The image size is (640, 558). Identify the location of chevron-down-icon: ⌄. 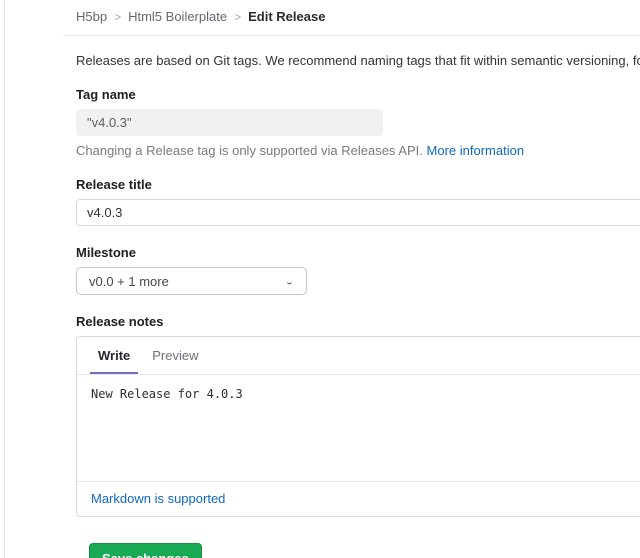
(289, 281).